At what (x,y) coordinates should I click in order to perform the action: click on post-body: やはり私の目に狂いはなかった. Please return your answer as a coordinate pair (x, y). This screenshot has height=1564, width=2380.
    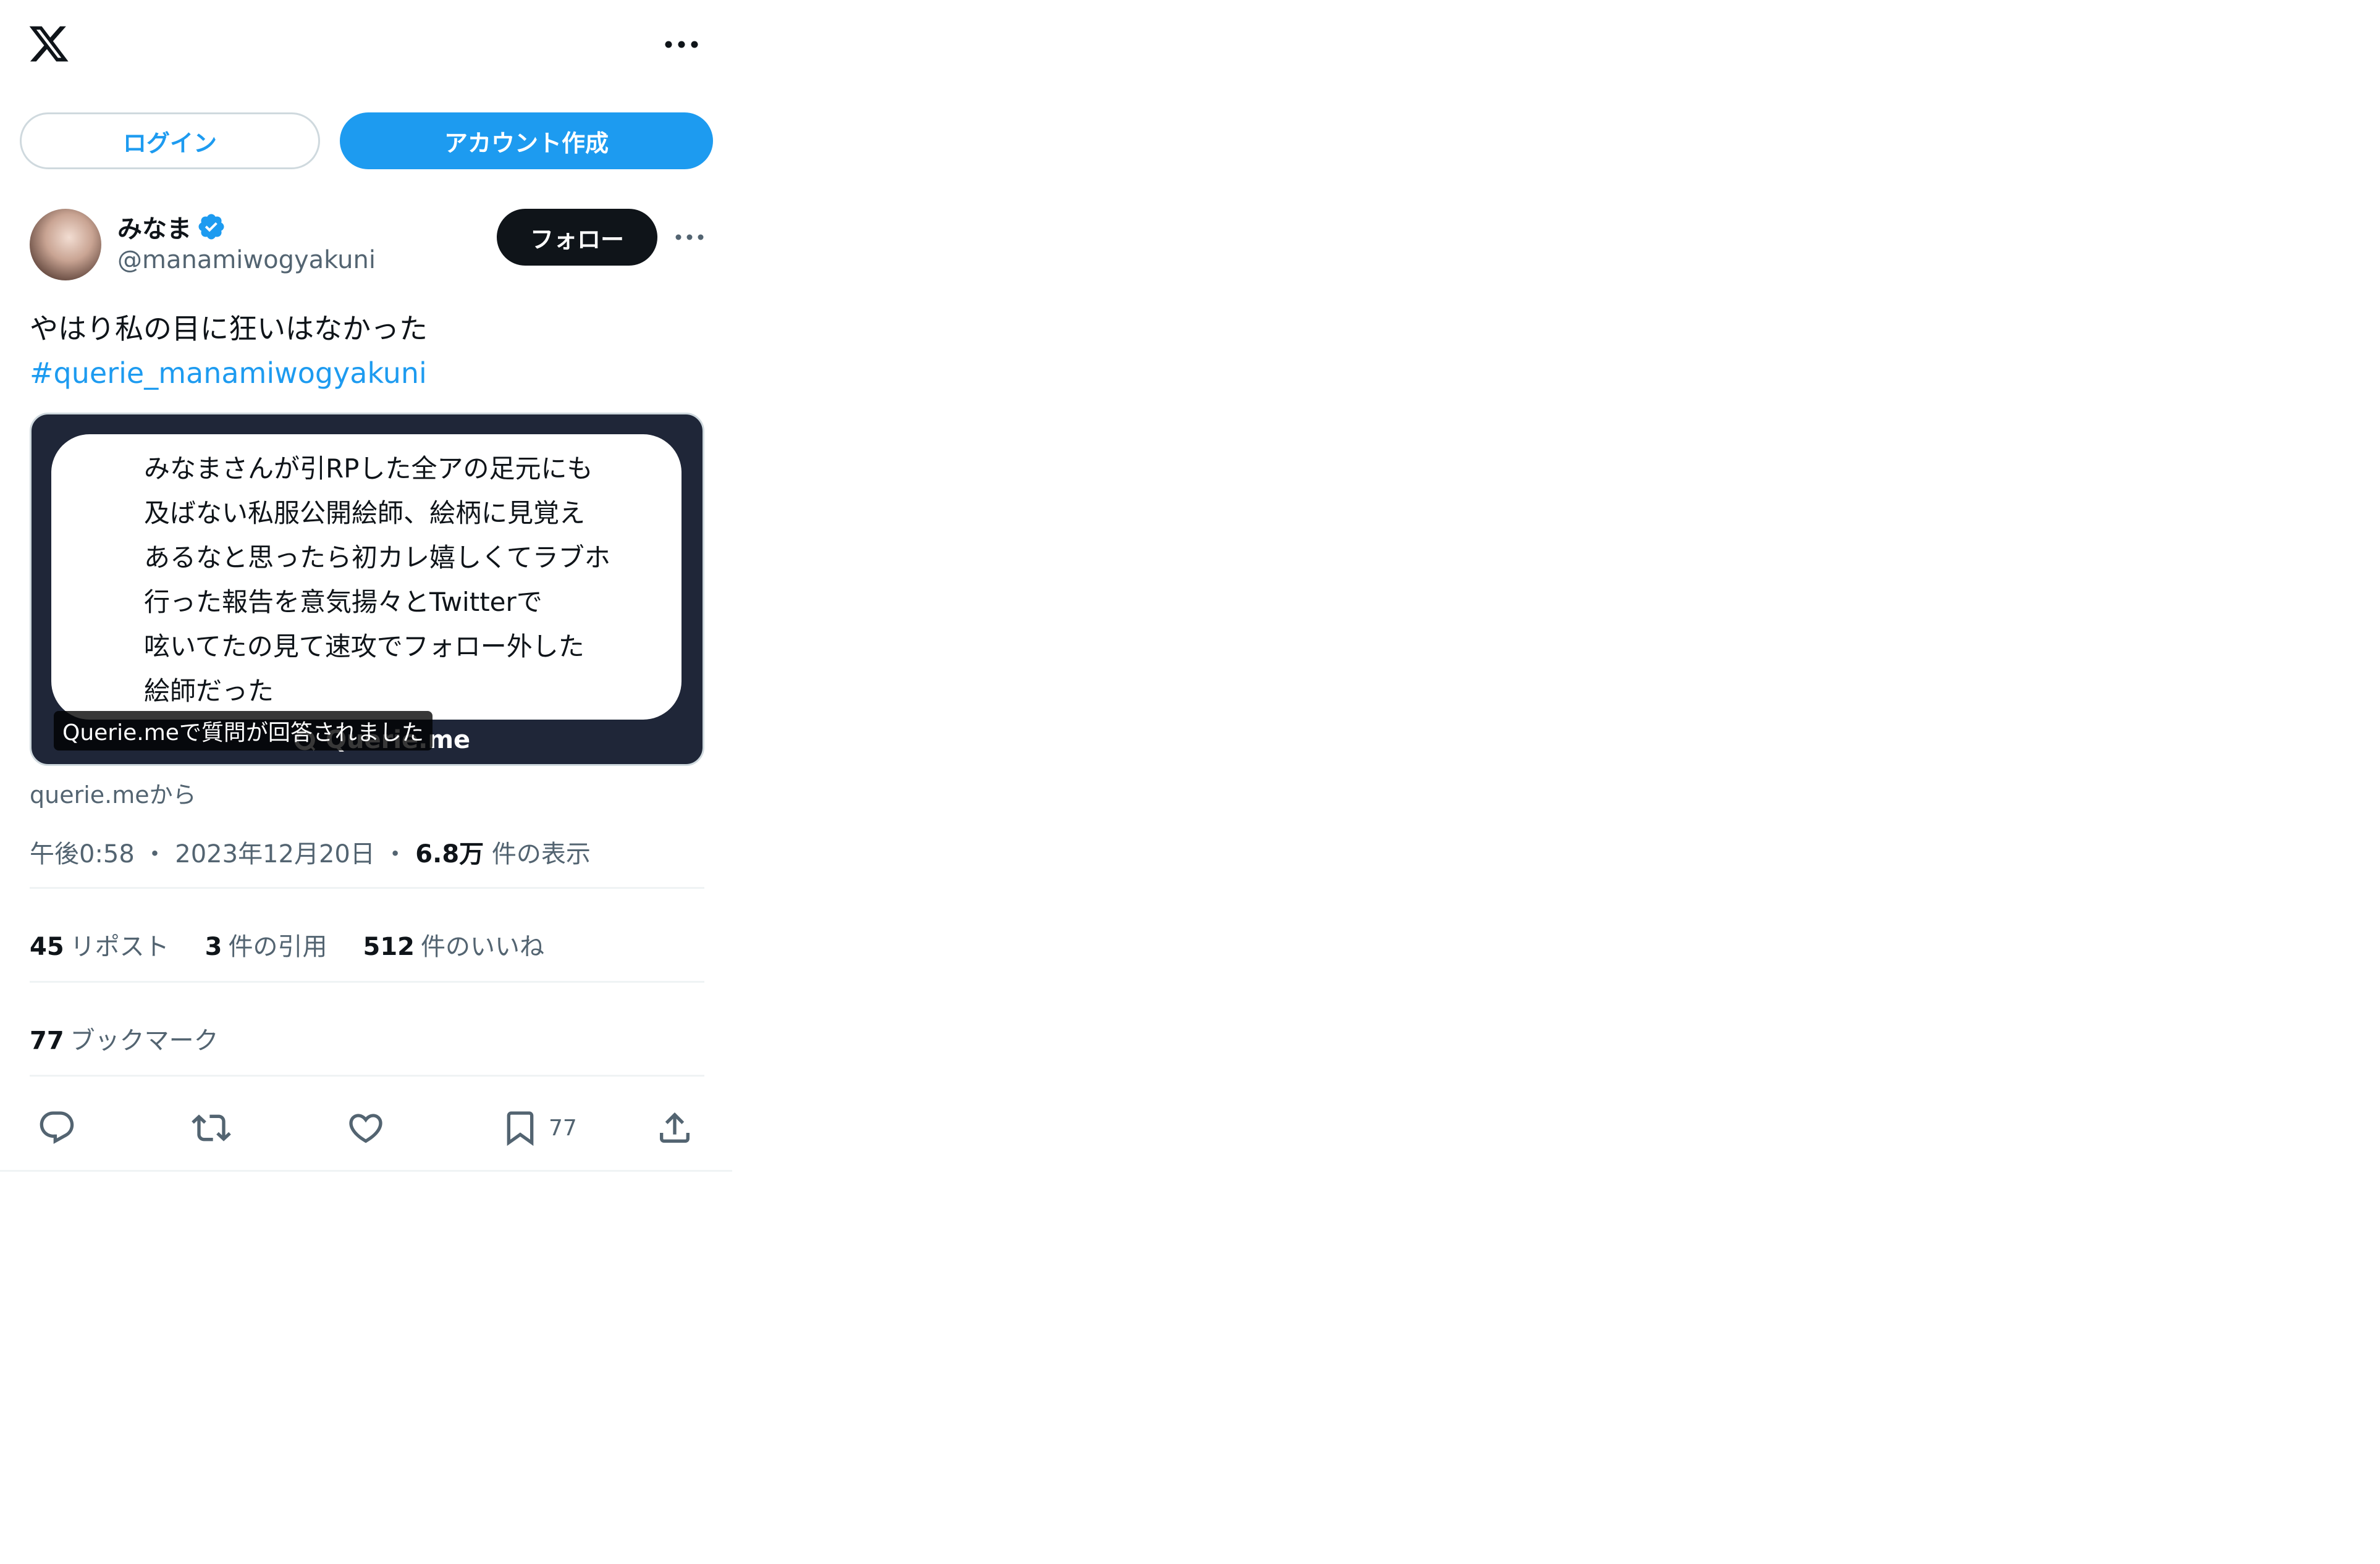
    Looking at the image, I should click on (229, 328).